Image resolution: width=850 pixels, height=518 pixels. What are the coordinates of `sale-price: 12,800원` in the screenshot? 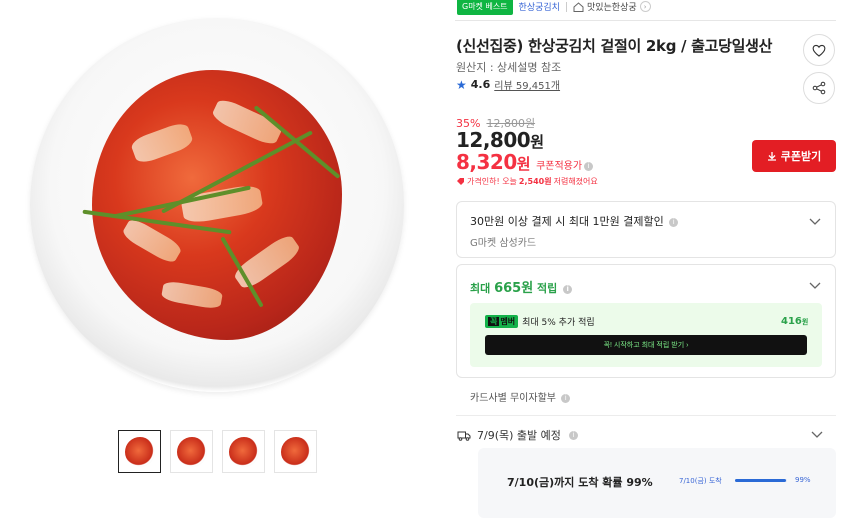 It's located at (500, 140).